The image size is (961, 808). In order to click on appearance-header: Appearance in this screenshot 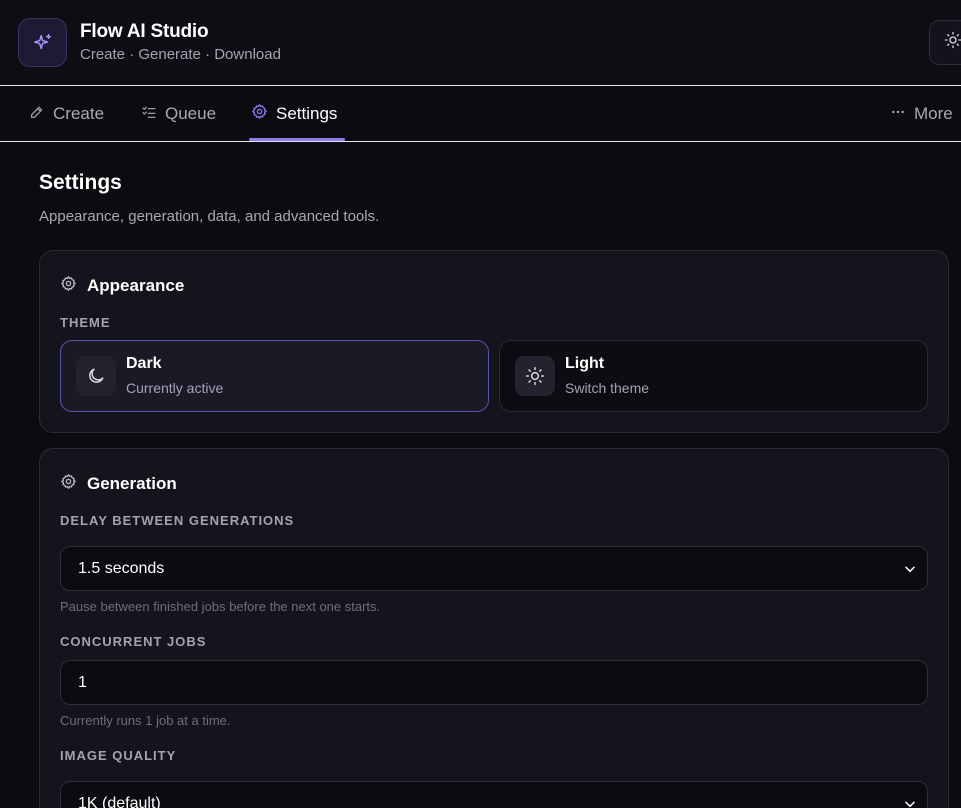, I will do `click(122, 286)`.